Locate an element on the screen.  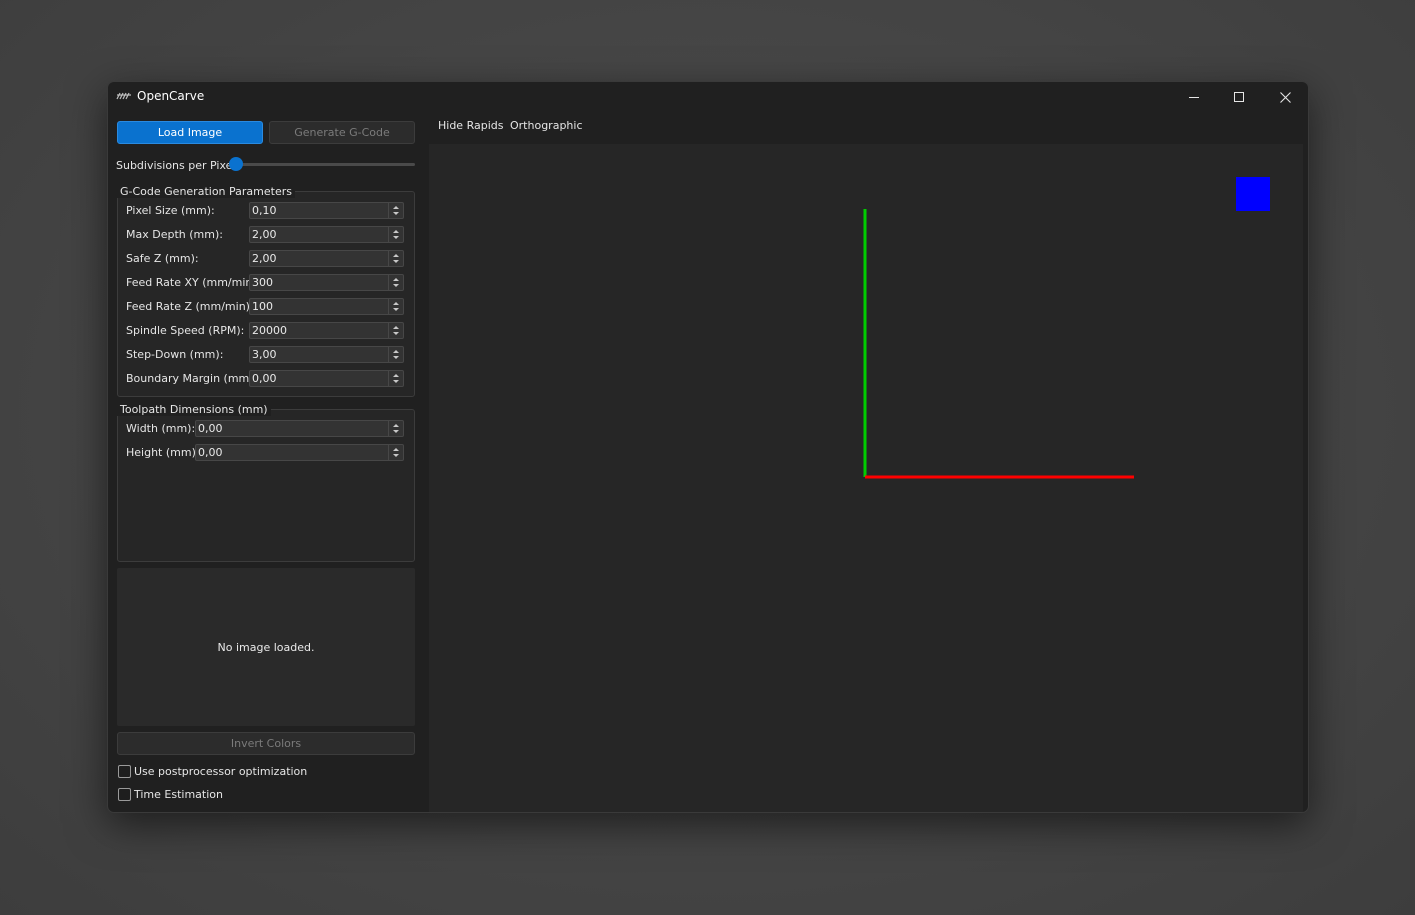
title-bar: OpenCarve is located at coordinates (708, 97).